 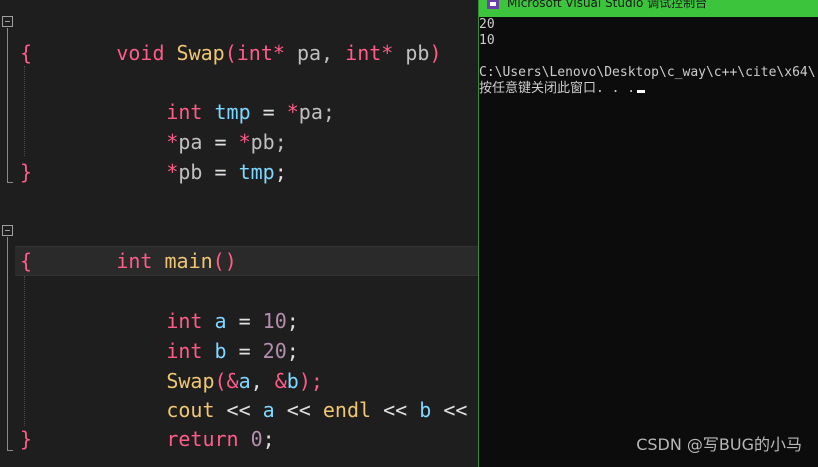 What do you see at coordinates (557, 88) in the screenshot?
I see `console-prompt-text: 按任意键关闭此窗口. . .` at bounding box center [557, 88].